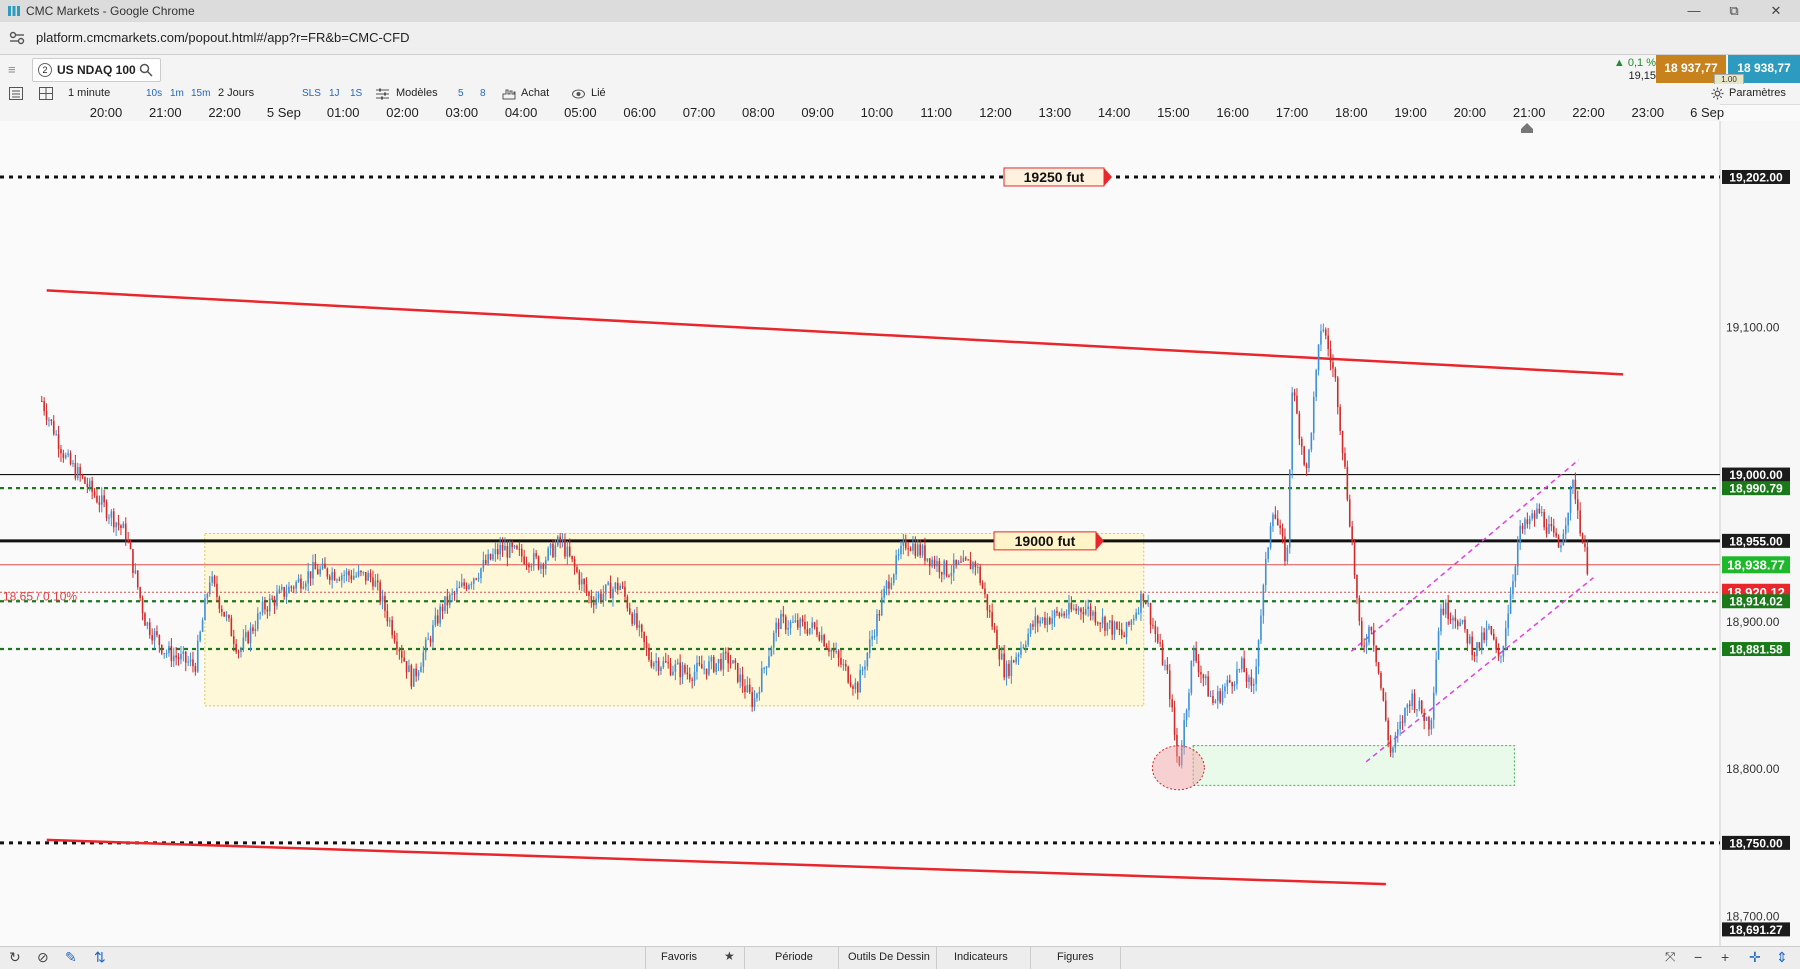  Describe the element at coordinates (1782, 957) in the screenshot. I see `vertical-scale-icon: ⇕` at that location.